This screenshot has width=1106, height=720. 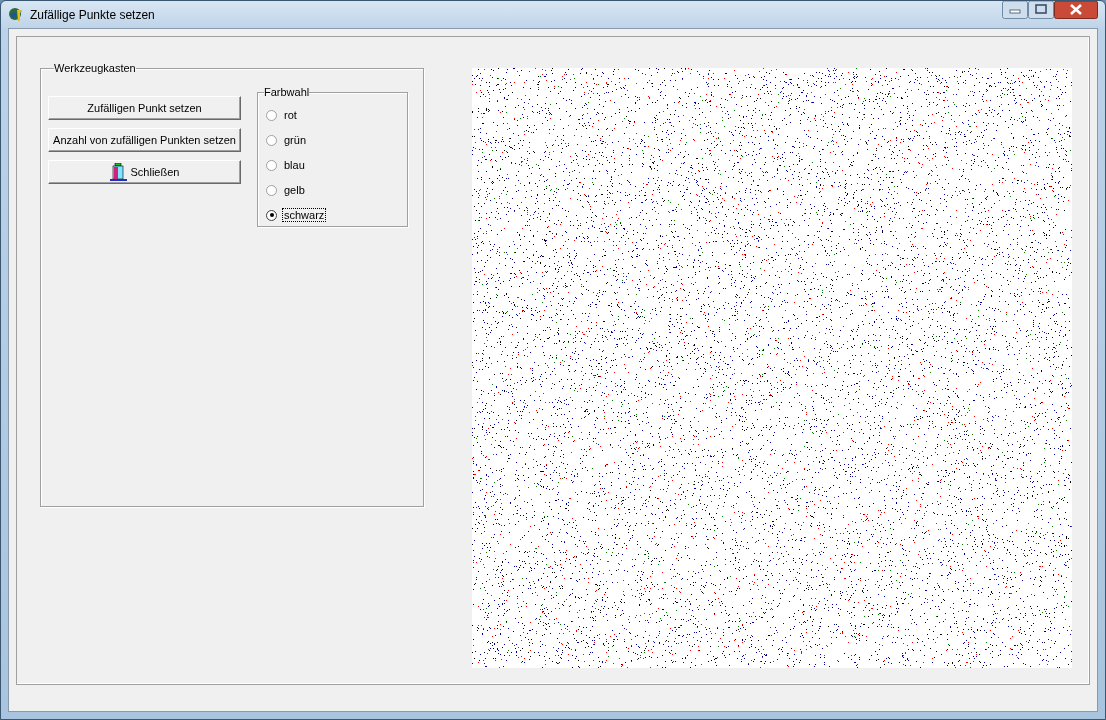 What do you see at coordinates (1041, 10) in the screenshot?
I see `maximize-button` at bounding box center [1041, 10].